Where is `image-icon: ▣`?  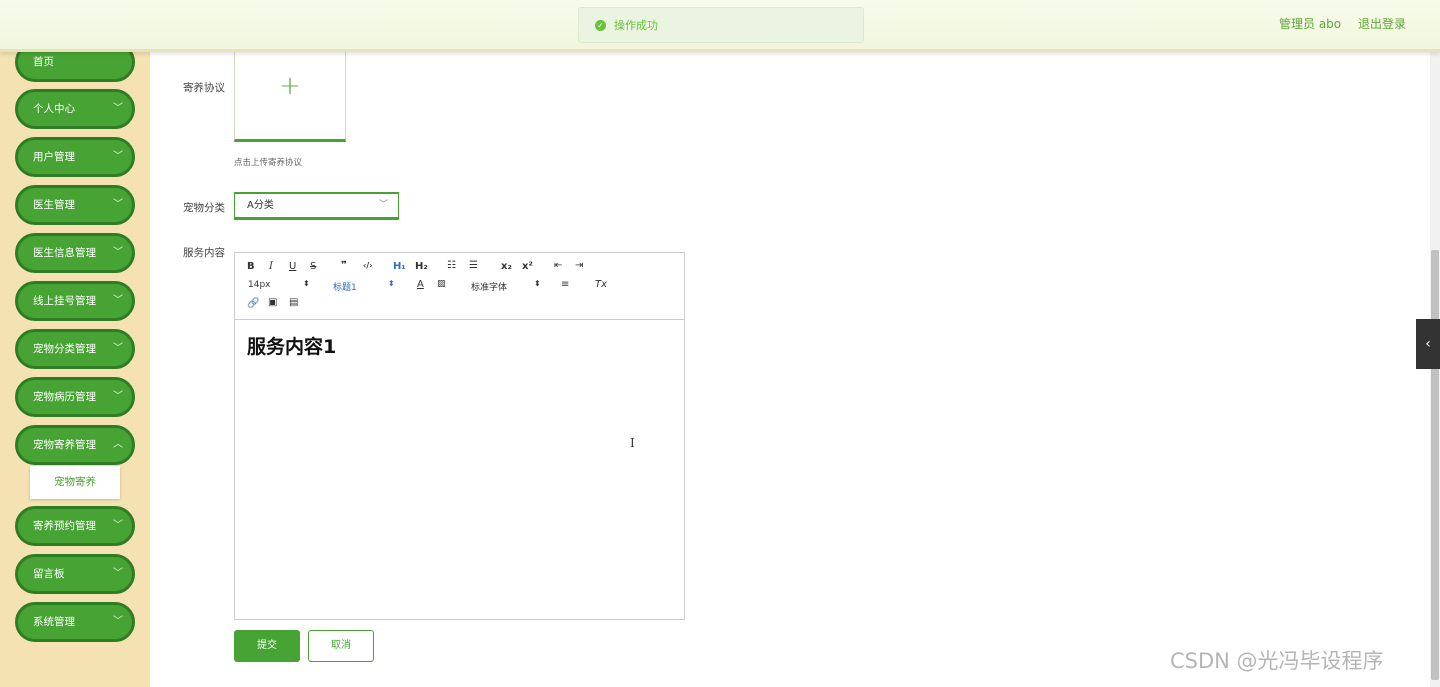 image-icon: ▣ is located at coordinates (272, 302).